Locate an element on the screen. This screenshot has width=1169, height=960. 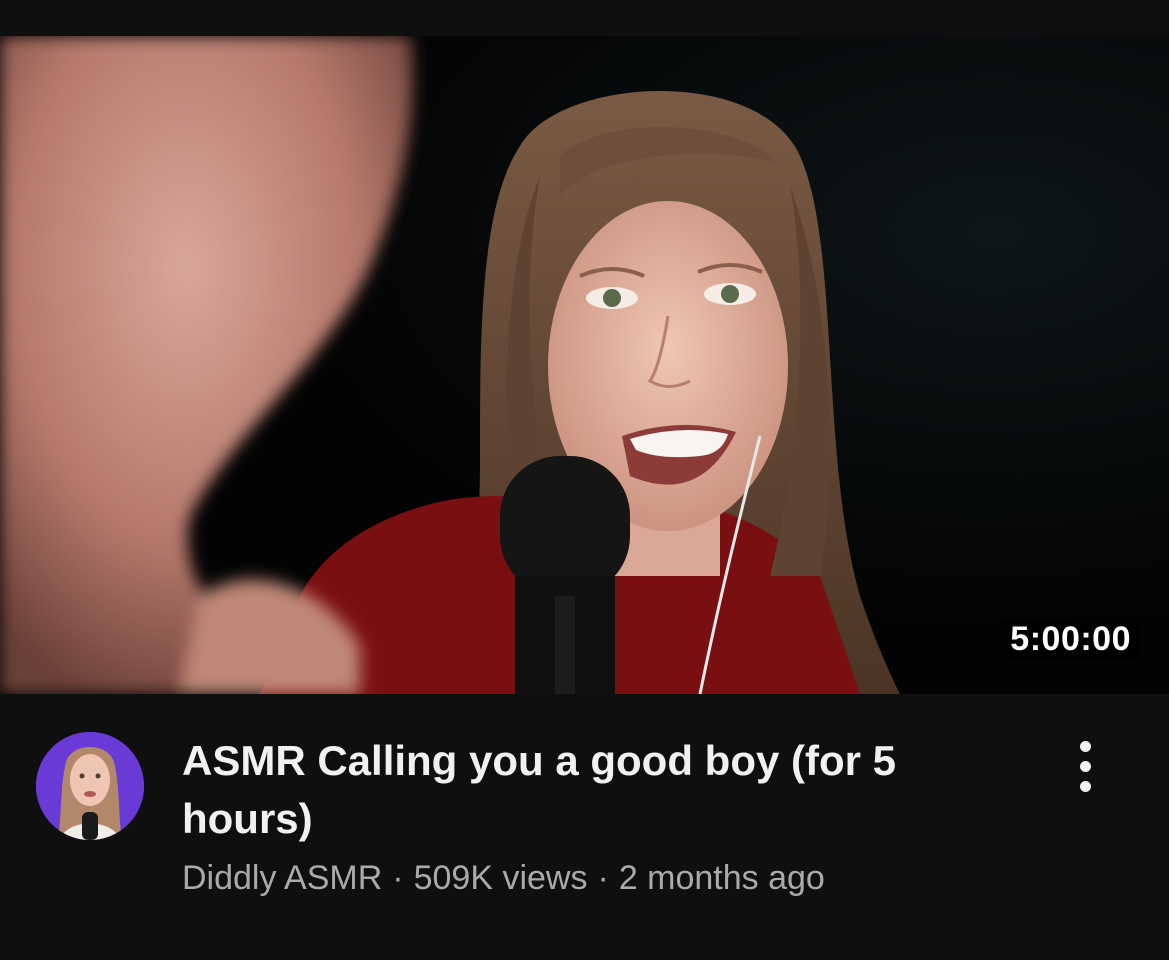
view-count: 509K views is located at coordinates (500, 878).